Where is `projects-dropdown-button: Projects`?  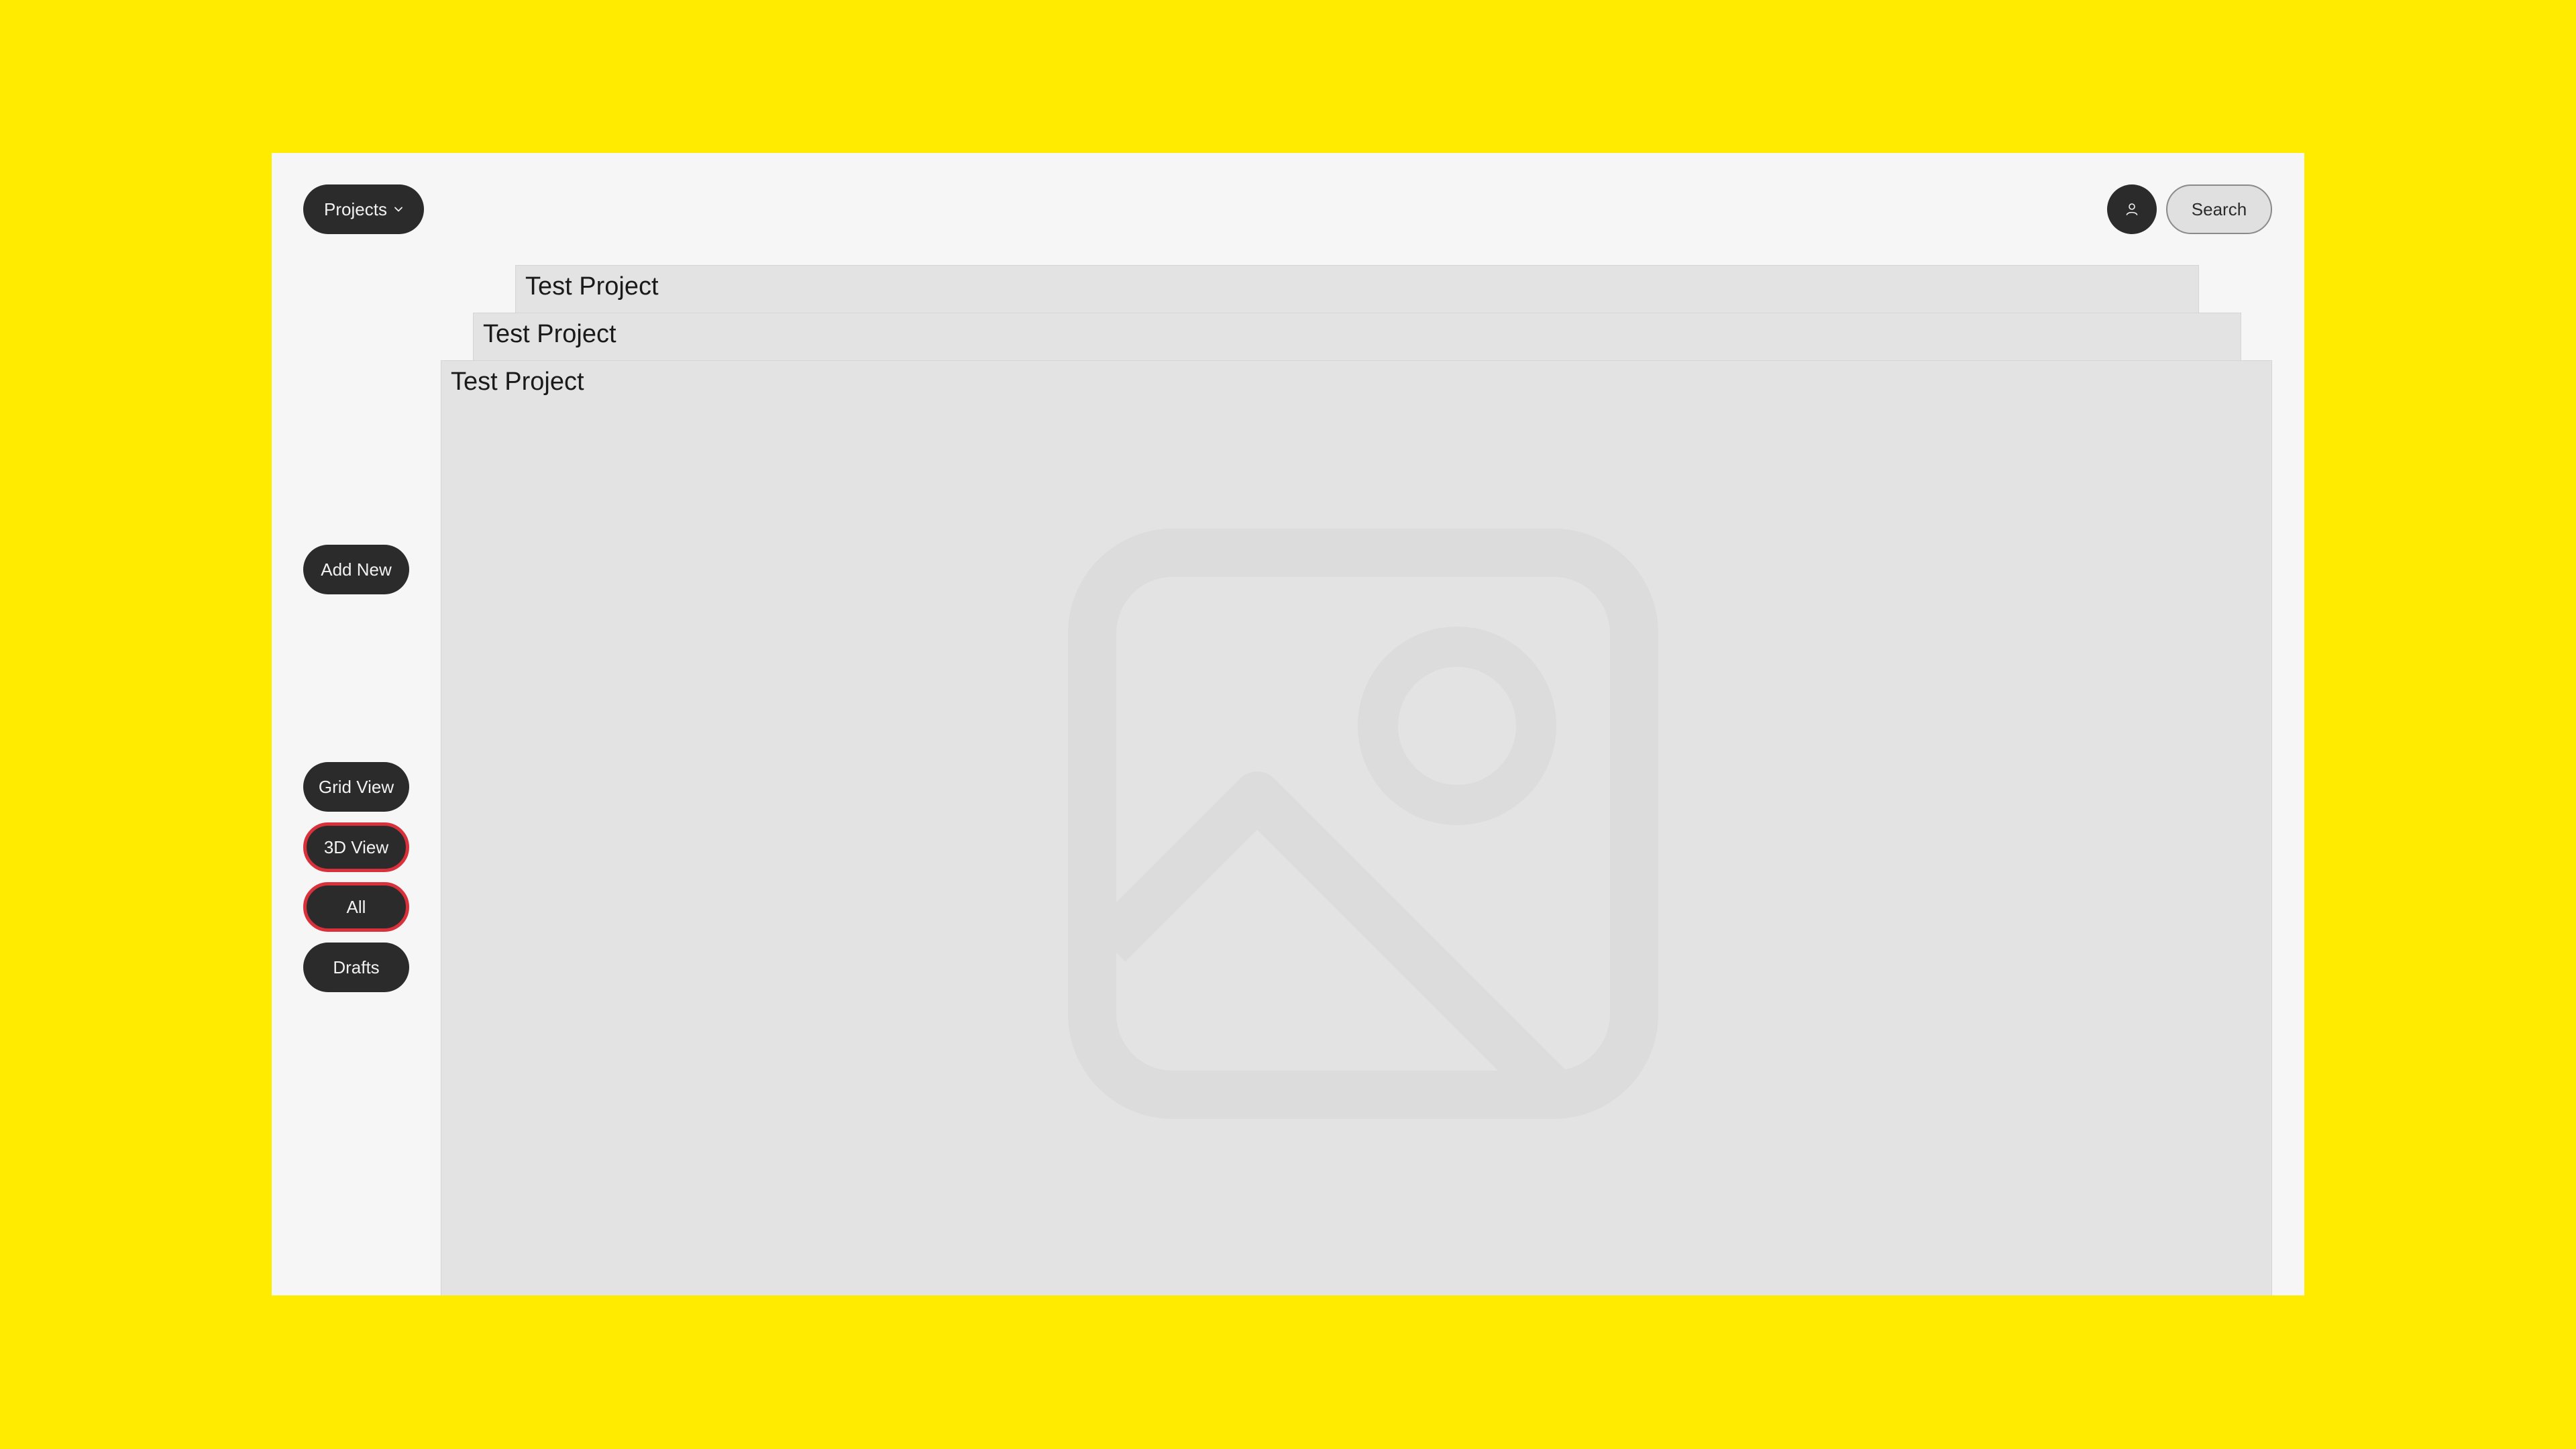 projects-dropdown-button: Projects is located at coordinates (363, 209).